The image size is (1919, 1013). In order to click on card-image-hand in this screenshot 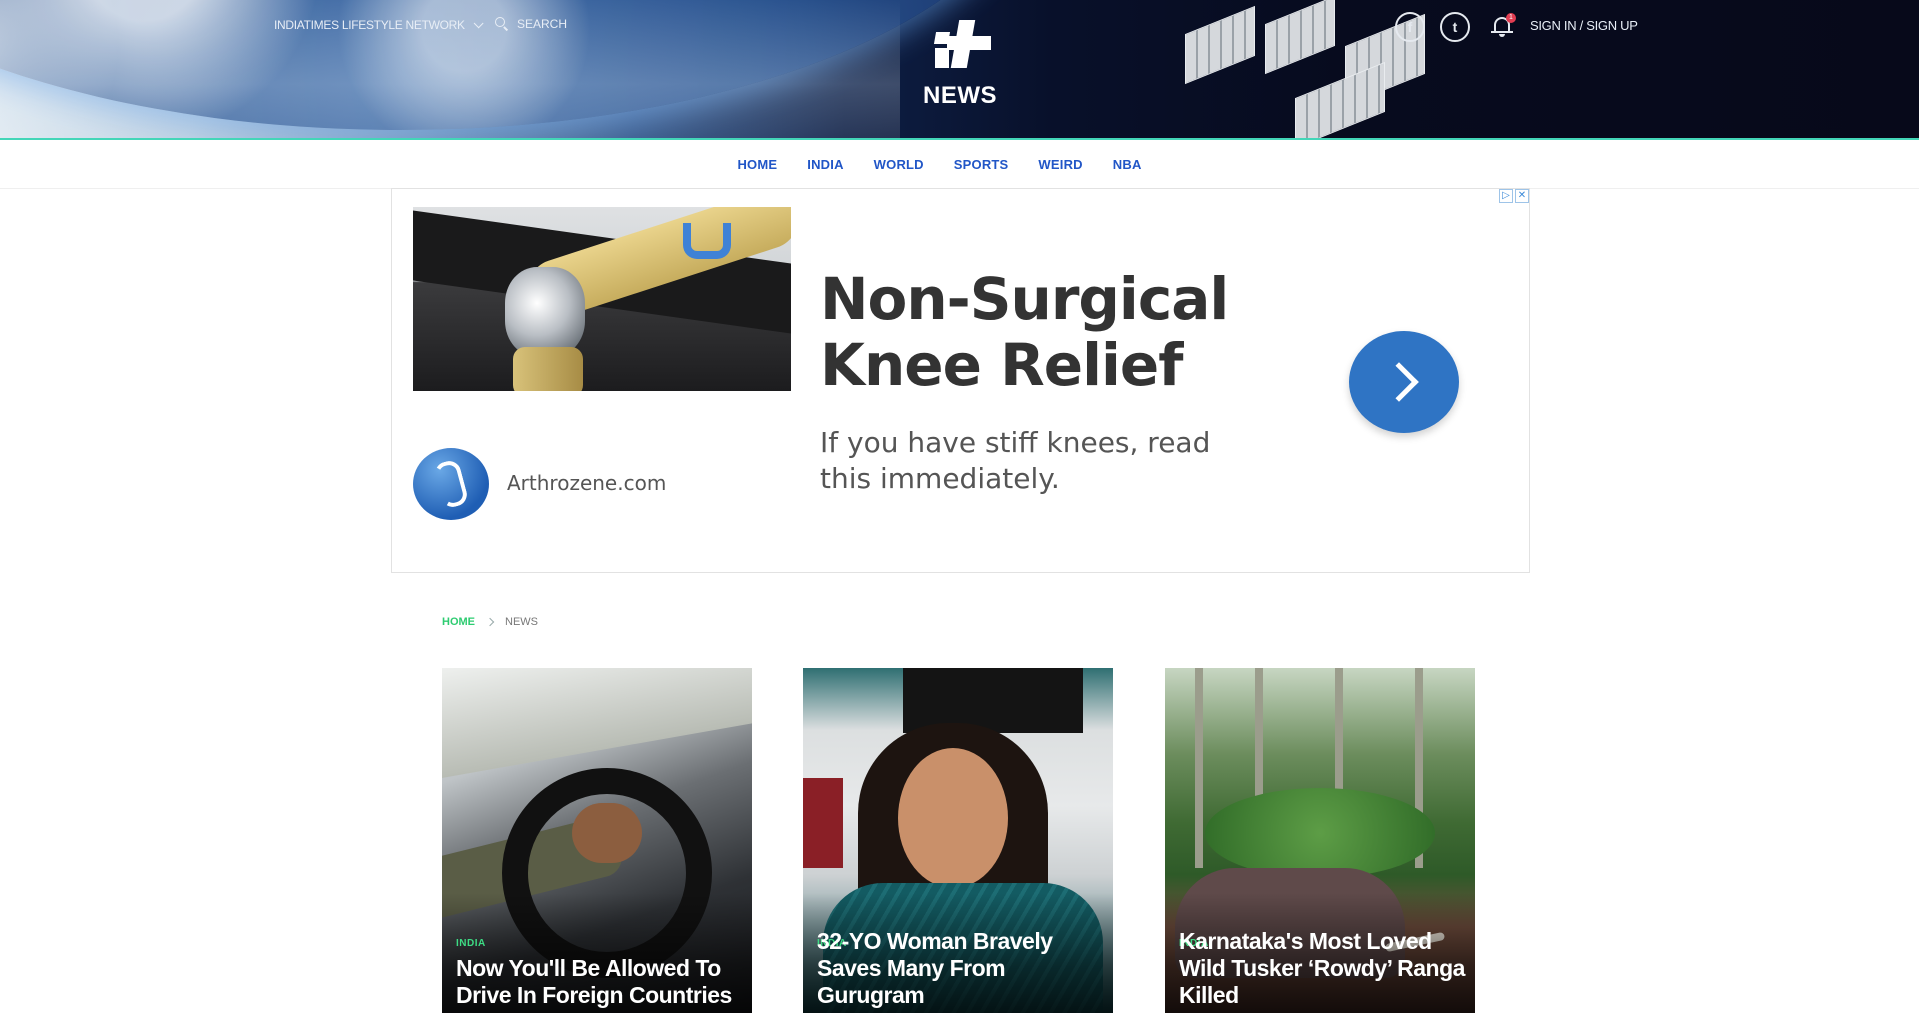, I will do `click(607, 833)`.